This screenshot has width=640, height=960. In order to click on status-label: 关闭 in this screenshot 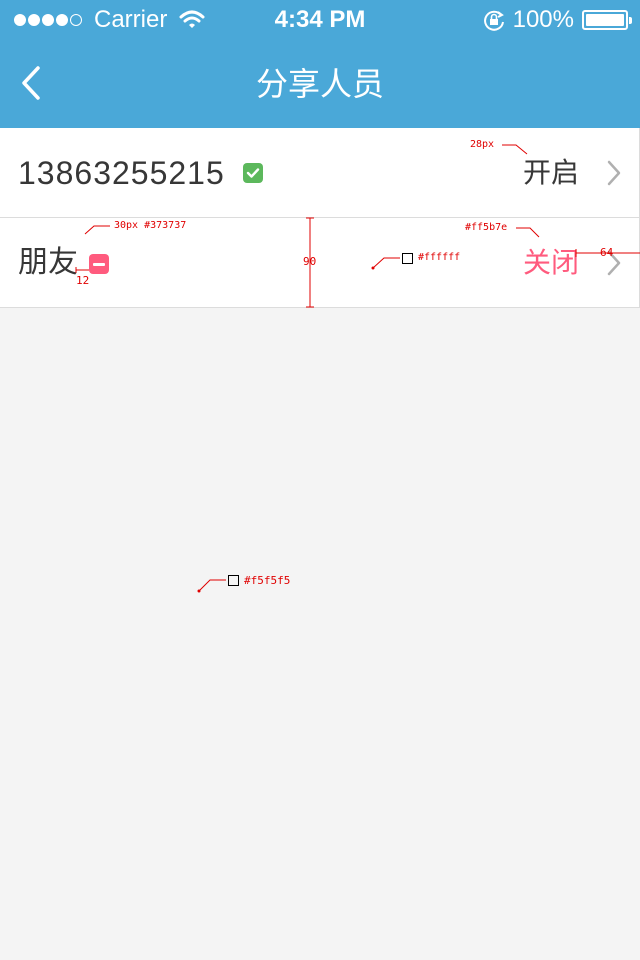, I will do `click(550, 262)`.